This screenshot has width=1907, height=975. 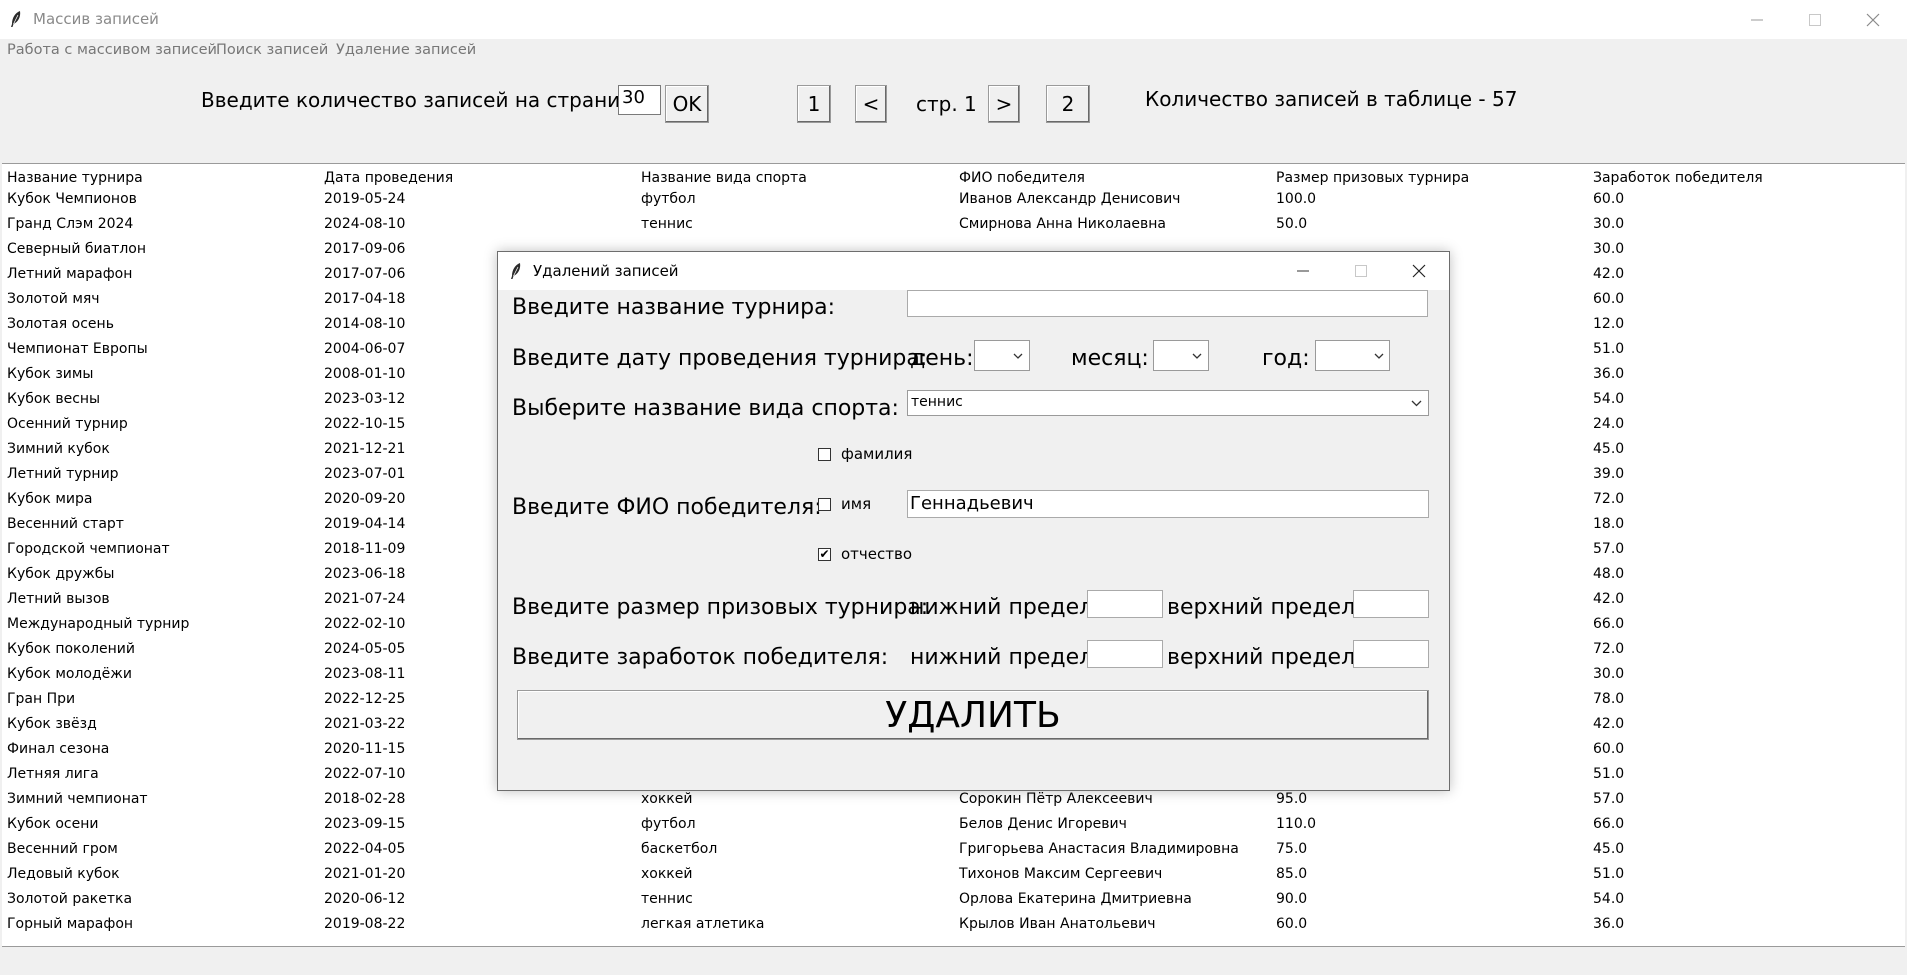 I want to click on year-label: год:, so click(x=1286, y=358).